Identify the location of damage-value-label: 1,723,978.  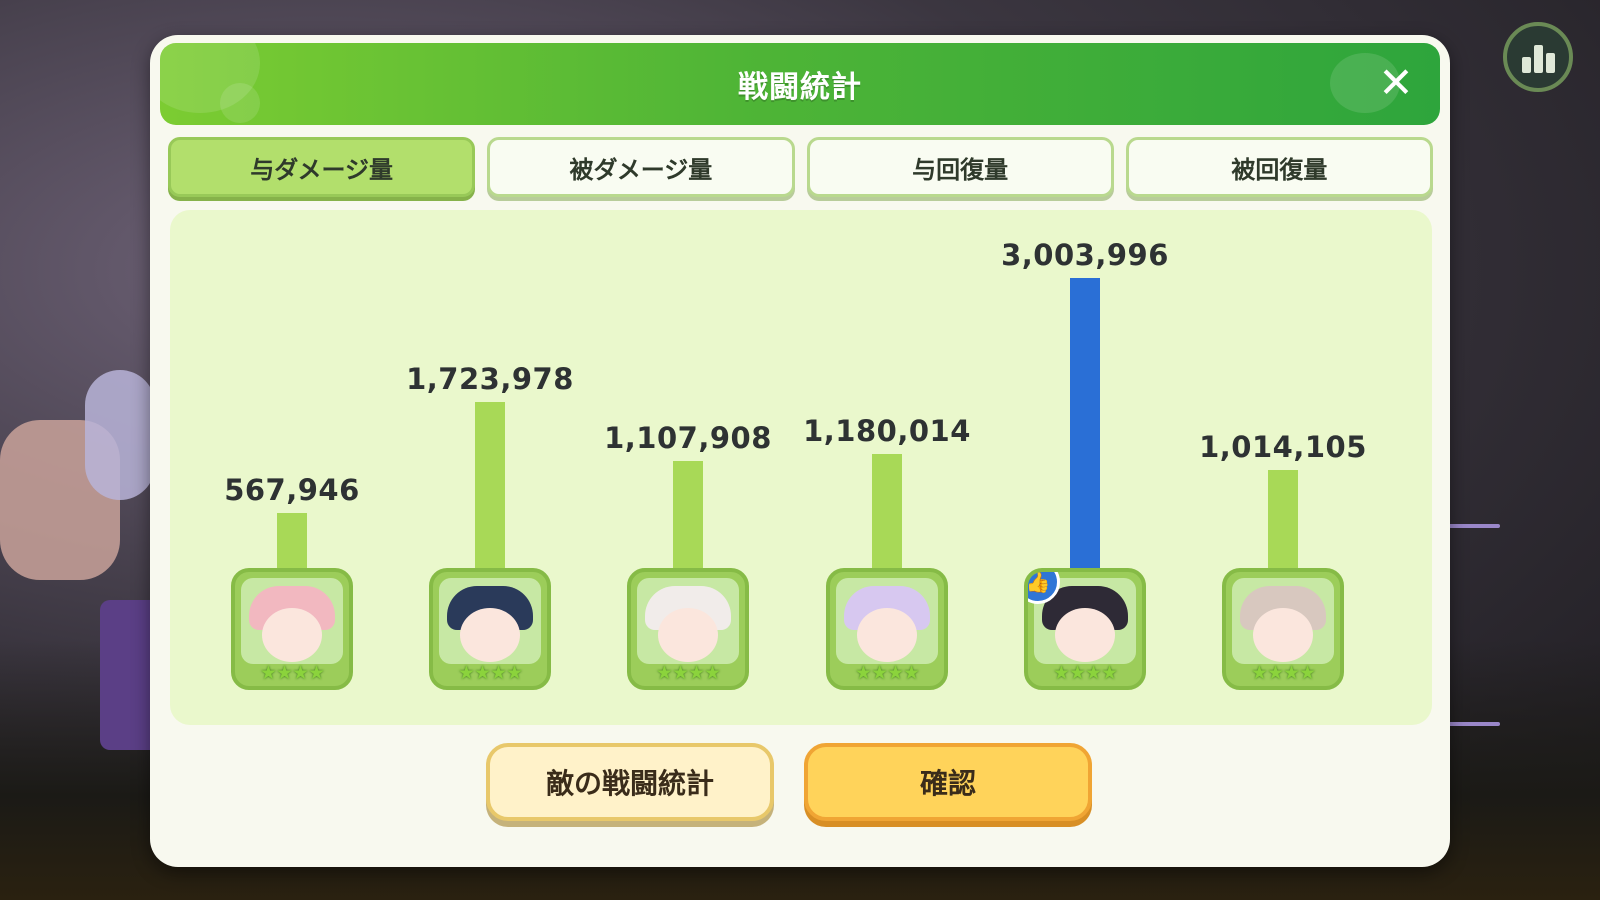
(490, 379).